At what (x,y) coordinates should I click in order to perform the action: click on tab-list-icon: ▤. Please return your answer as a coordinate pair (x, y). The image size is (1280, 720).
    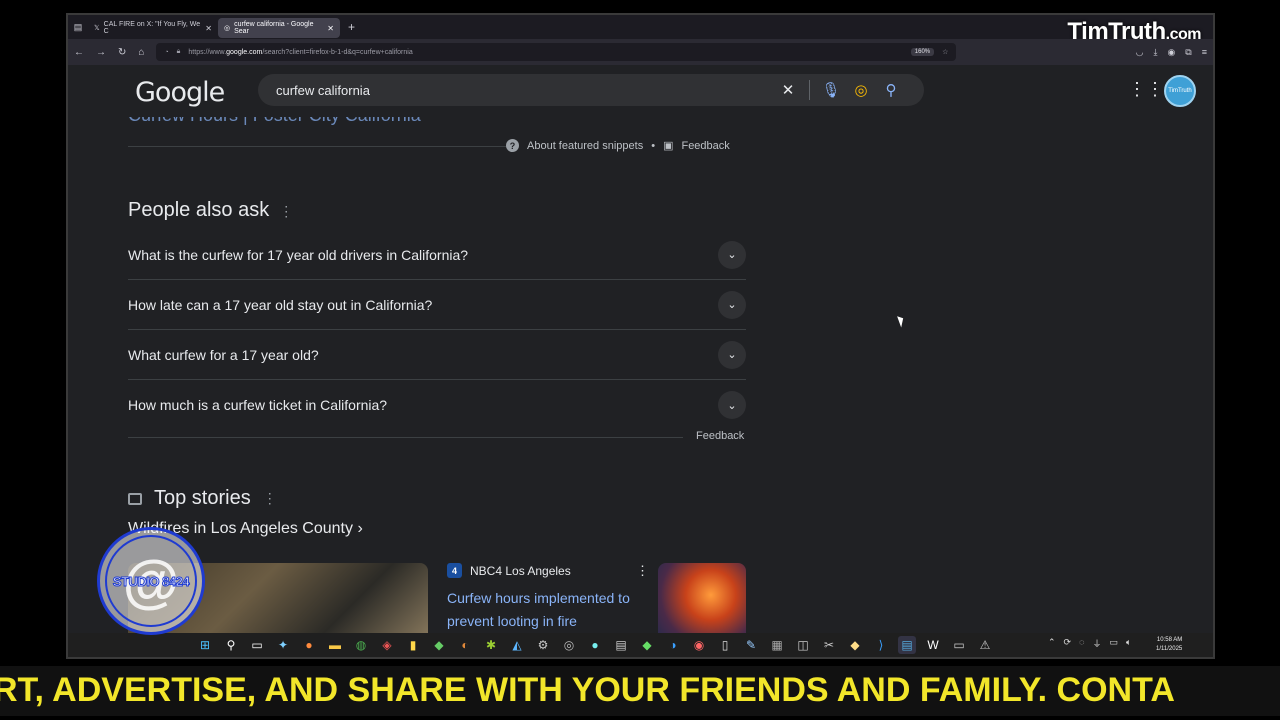
    Looking at the image, I should click on (78, 27).